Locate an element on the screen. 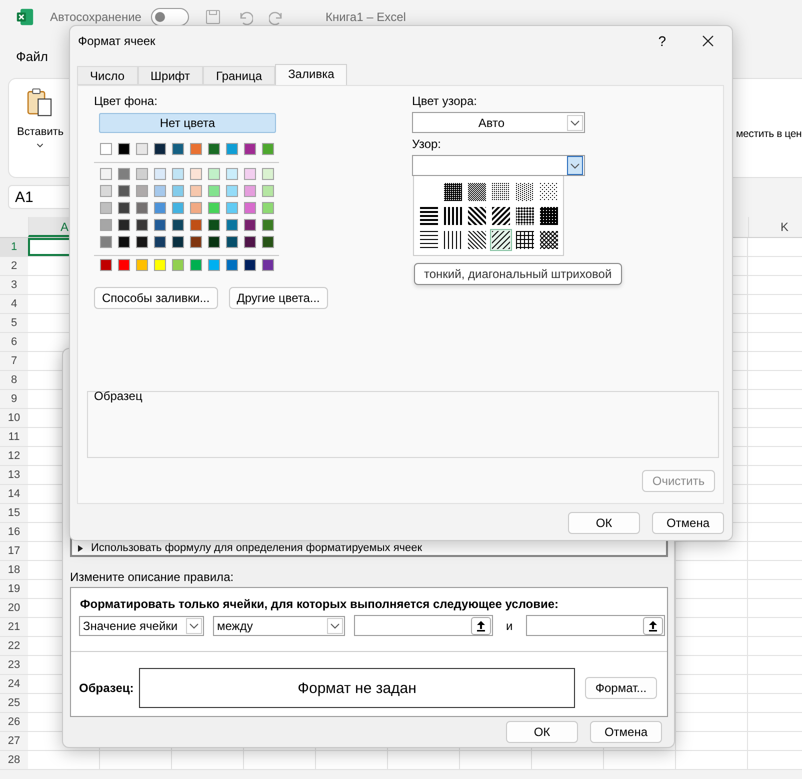 The width and height of the screenshot is (802, 779). row-number: 26 is located at coordinates (14, 722).